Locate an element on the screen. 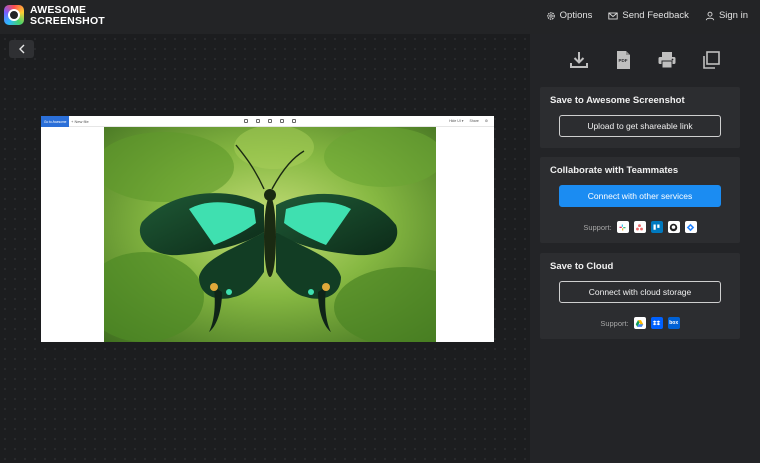 Image resolution: width=760 pixels, height=463 pixels. github-icon is located at coordinates (673, 227).